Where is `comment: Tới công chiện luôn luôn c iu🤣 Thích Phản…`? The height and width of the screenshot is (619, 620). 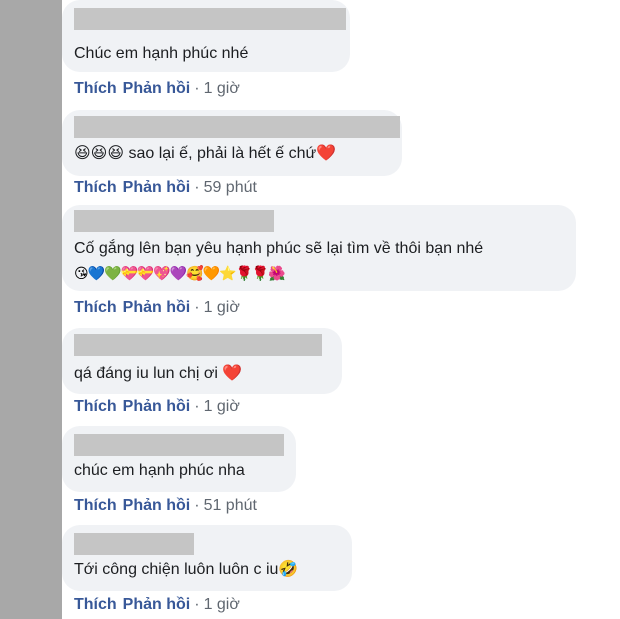 comment: Tới công chiện luôn luôn c iu🤣 Thích Phản… is located at coordinates (207, 569).